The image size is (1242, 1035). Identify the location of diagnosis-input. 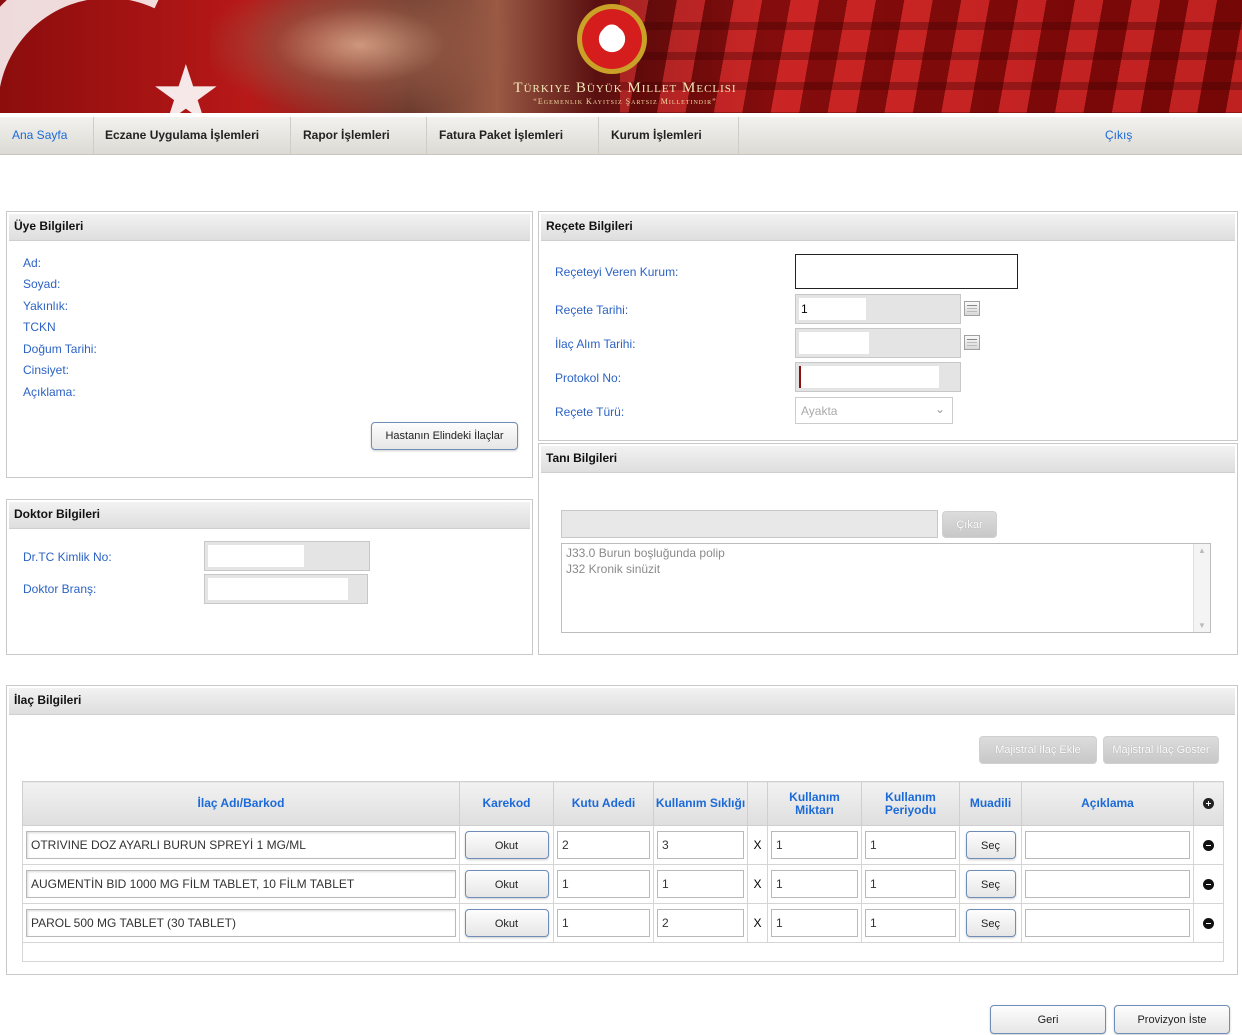
(749, 524).